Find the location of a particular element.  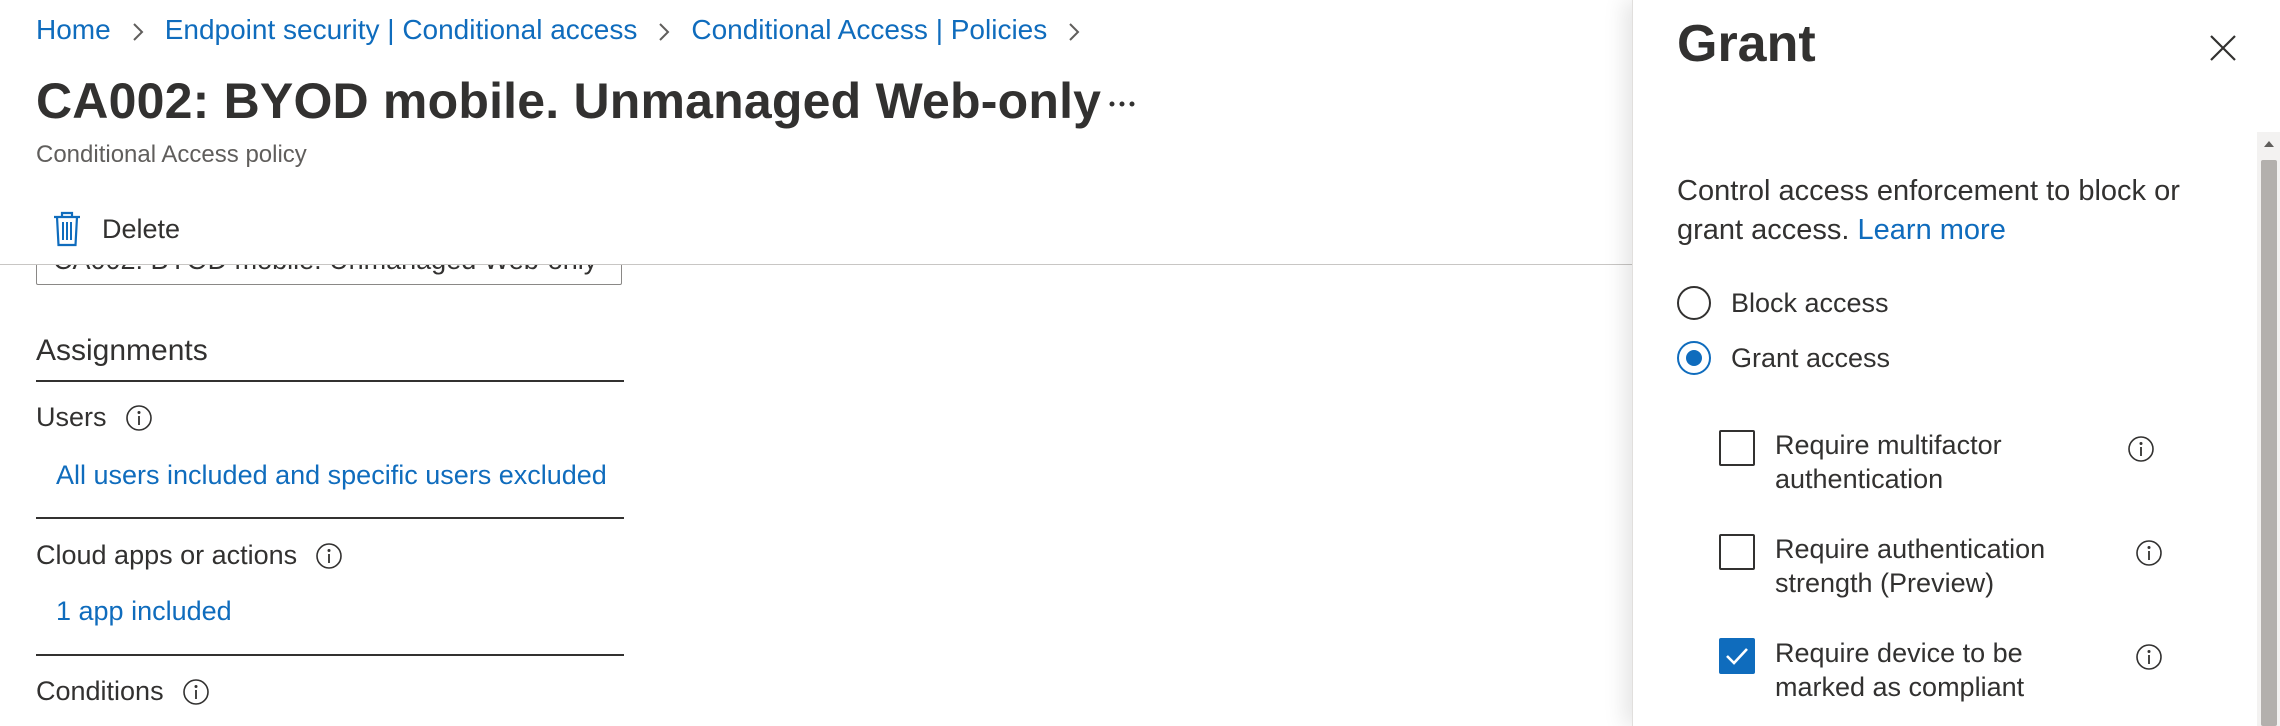

users-divider is located at coordinates (330, 518).